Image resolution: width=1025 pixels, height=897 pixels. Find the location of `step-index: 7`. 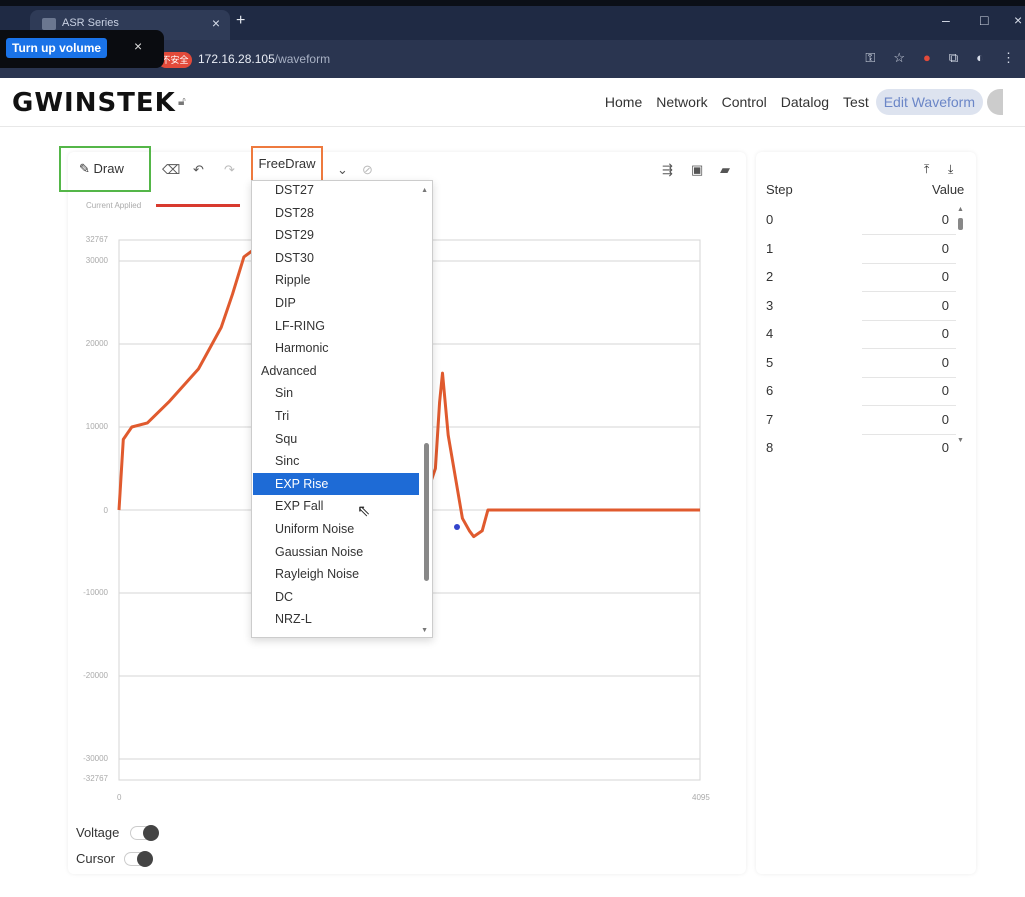

step-index: 7 is located at coordinates (770, 419).